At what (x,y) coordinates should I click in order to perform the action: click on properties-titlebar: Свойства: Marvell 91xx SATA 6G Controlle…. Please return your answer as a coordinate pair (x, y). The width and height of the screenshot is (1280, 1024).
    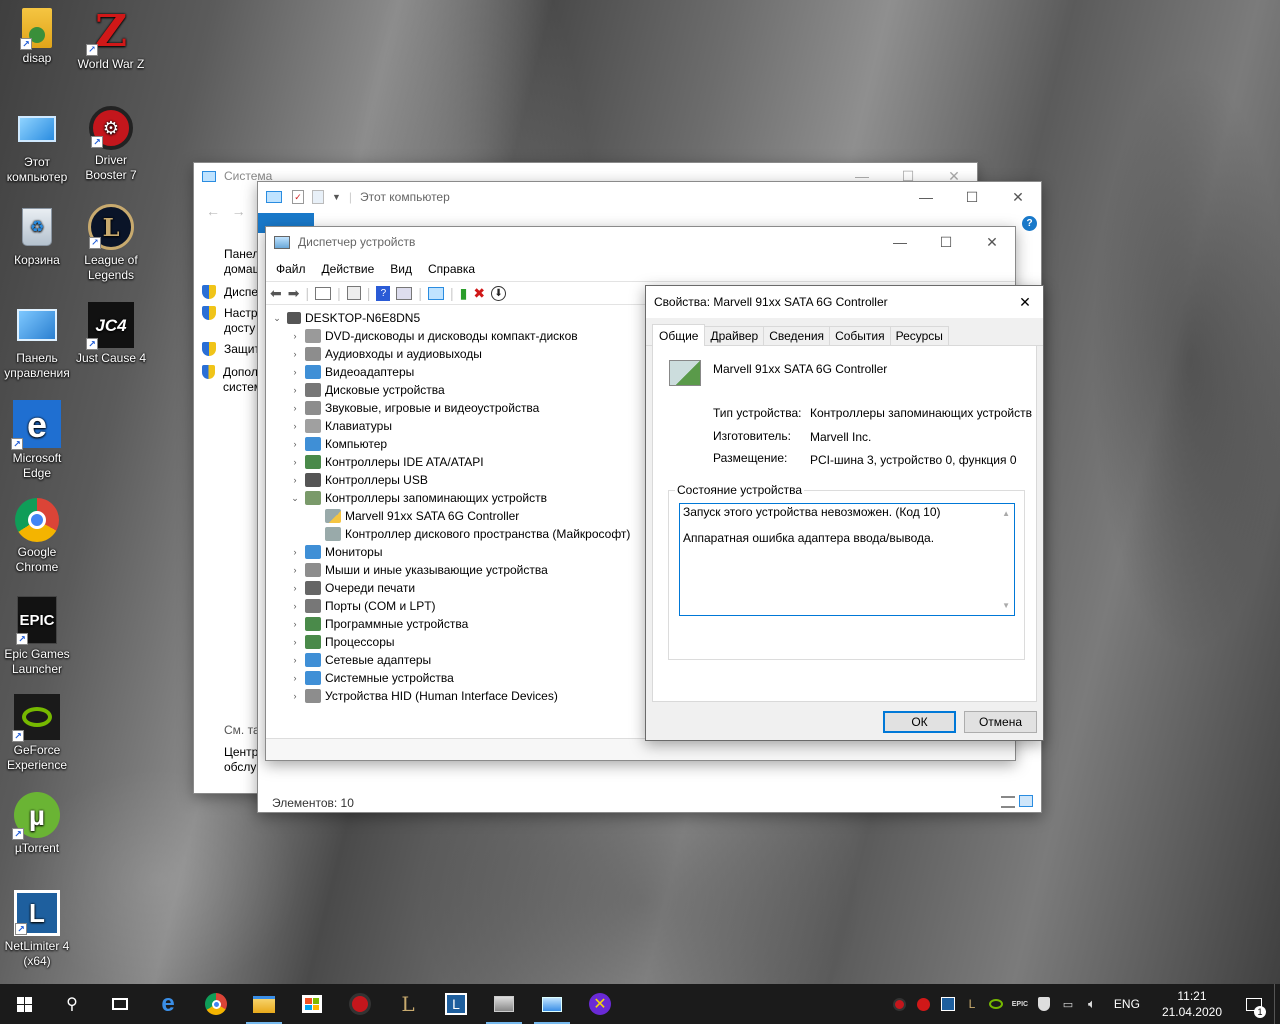
    Looking at the image, I should click on (844, 302).